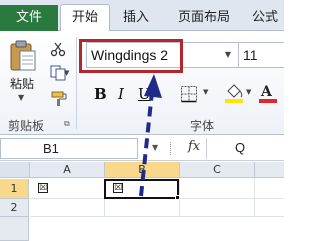 Image resolution: width=320 pixels, height=241 pixels. I want to click on annotation-arrow, so click(150, 135).